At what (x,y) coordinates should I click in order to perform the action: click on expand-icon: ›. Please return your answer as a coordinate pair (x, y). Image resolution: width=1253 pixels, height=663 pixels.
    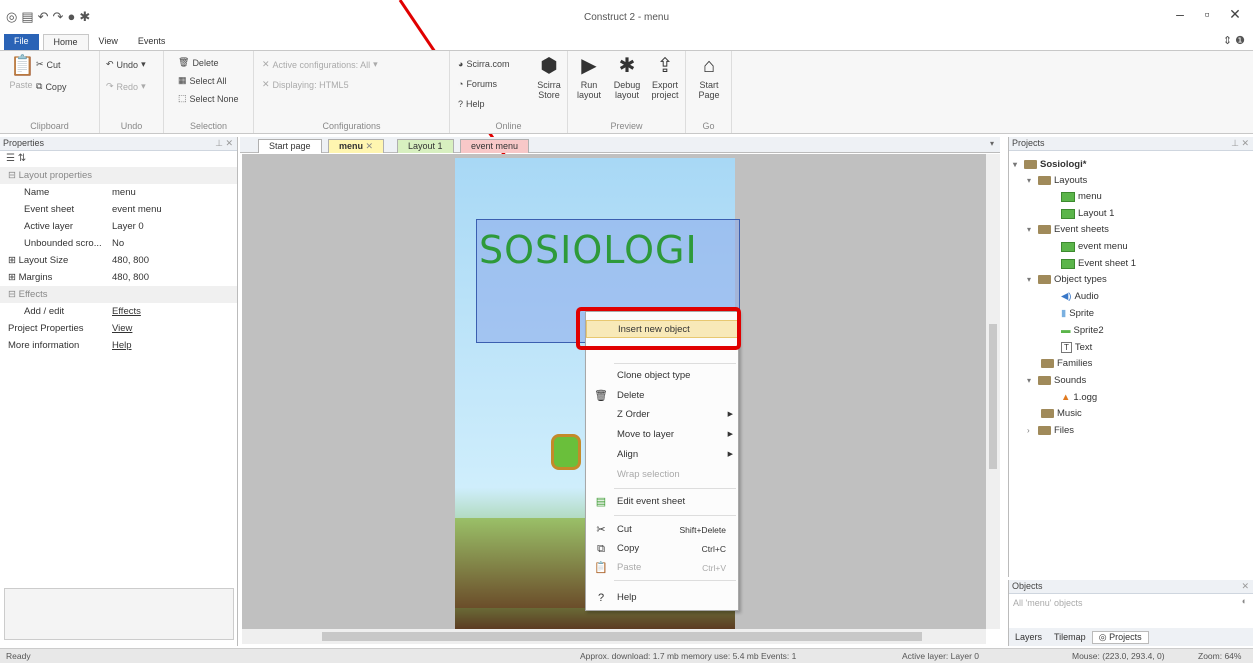
    Looking at the image, I should click on (1031, 430).